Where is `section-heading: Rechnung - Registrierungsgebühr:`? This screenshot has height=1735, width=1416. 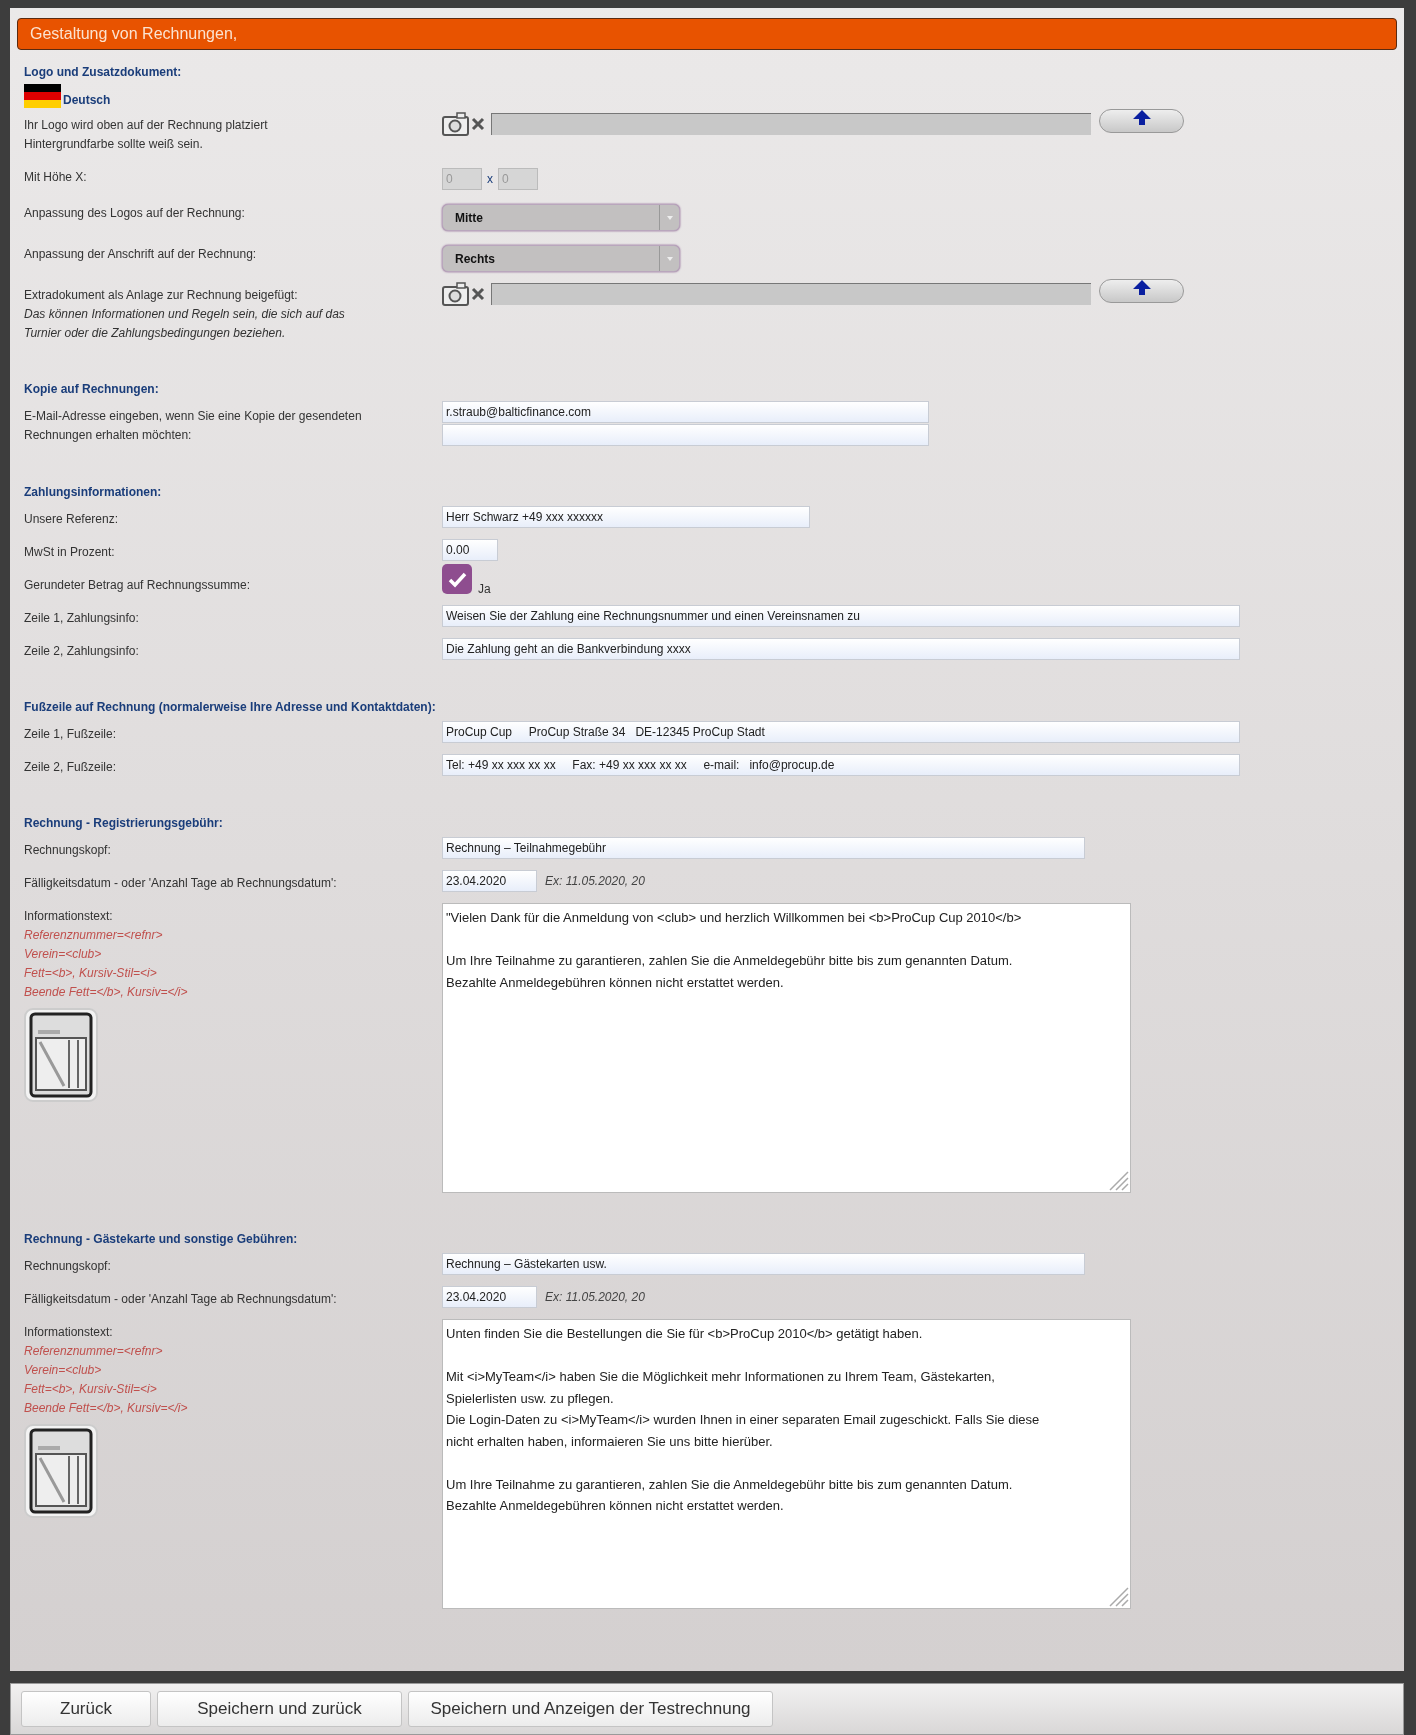
section-heading: Rechnung - Registrierungsgebühr: is located at coordinates (124, 823).